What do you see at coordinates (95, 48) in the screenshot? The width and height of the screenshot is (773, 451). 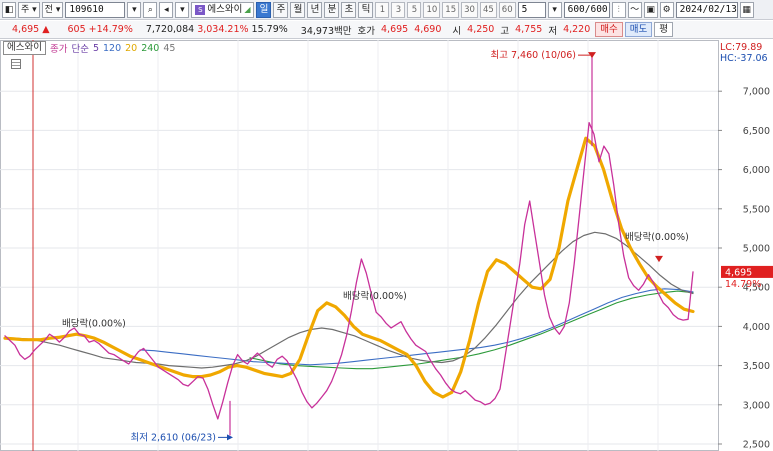 I see `legend-ma5: 5` at bounding box center [95, 48].